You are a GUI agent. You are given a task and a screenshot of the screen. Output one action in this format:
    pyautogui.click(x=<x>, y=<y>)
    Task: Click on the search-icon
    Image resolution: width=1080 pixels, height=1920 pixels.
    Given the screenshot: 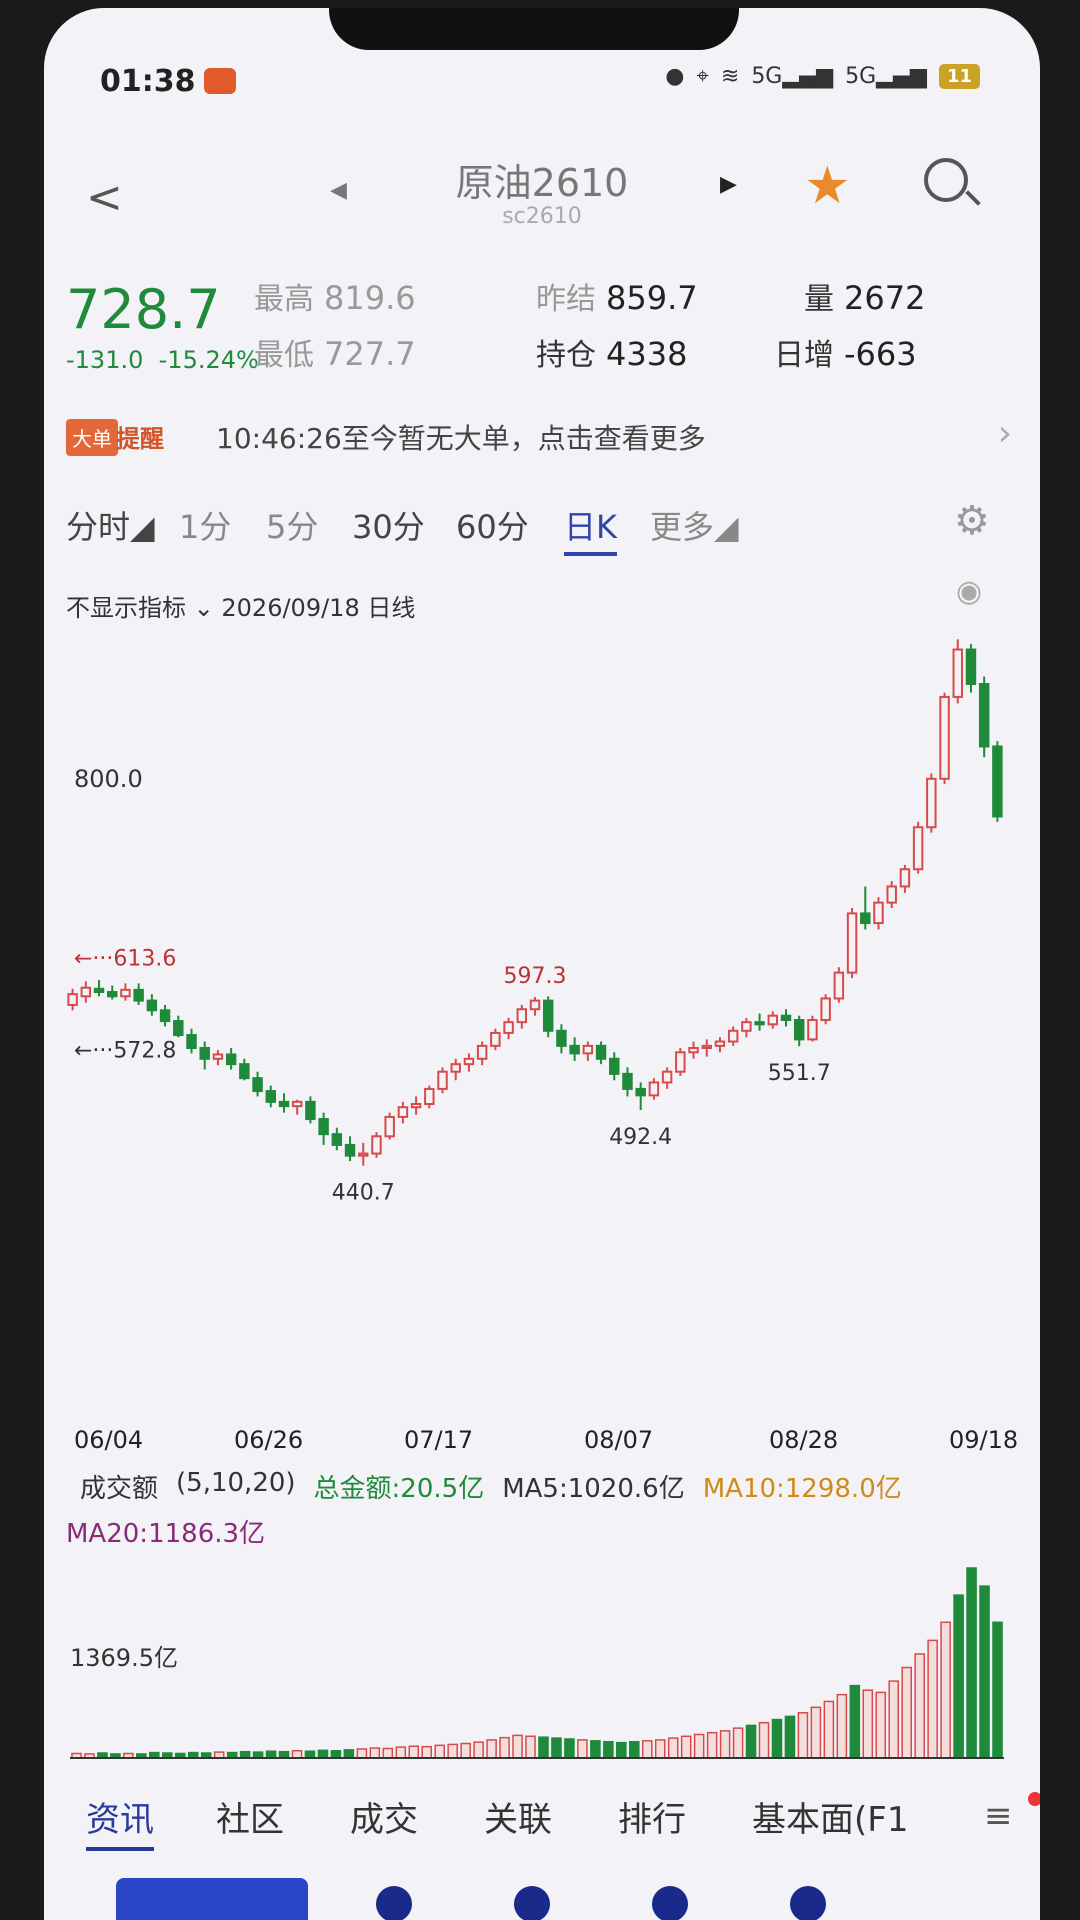 What is the action you would take?
    pyautogui.click(x=946, y=180)
    